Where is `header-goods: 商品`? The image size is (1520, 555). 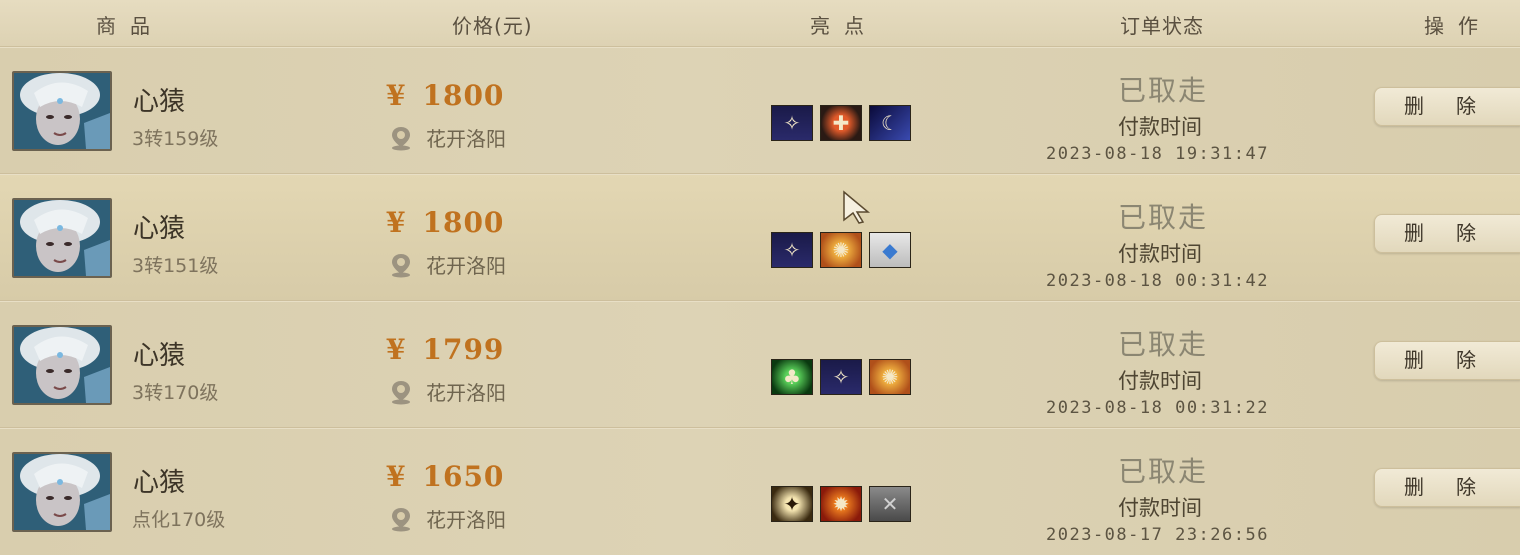
header-goods: 商品 is located at coordinates (130, 26).